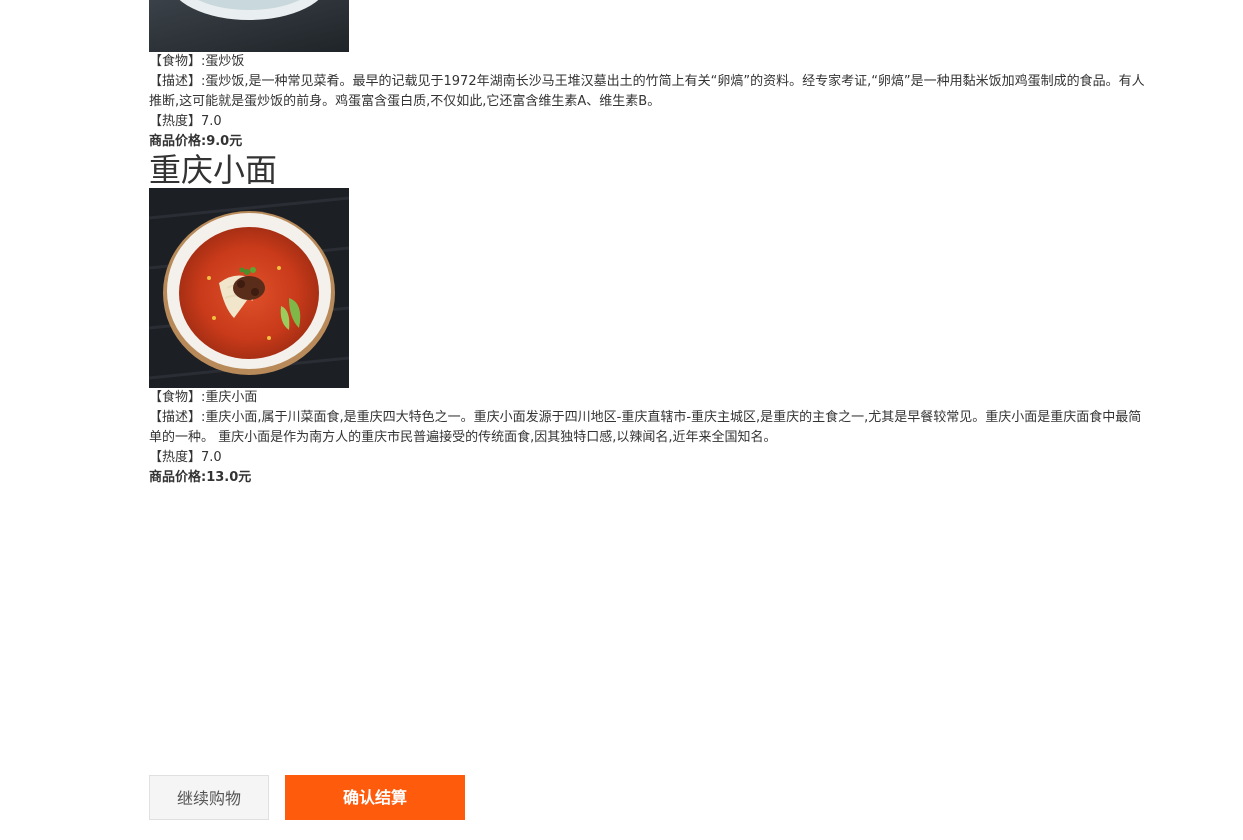 The width and height of the screenshot is (1243, 840). What do you see at coordinates (213, 170) in the screenshot?
I see `product-title: 重庆小面` at bounding box center [213, 170].